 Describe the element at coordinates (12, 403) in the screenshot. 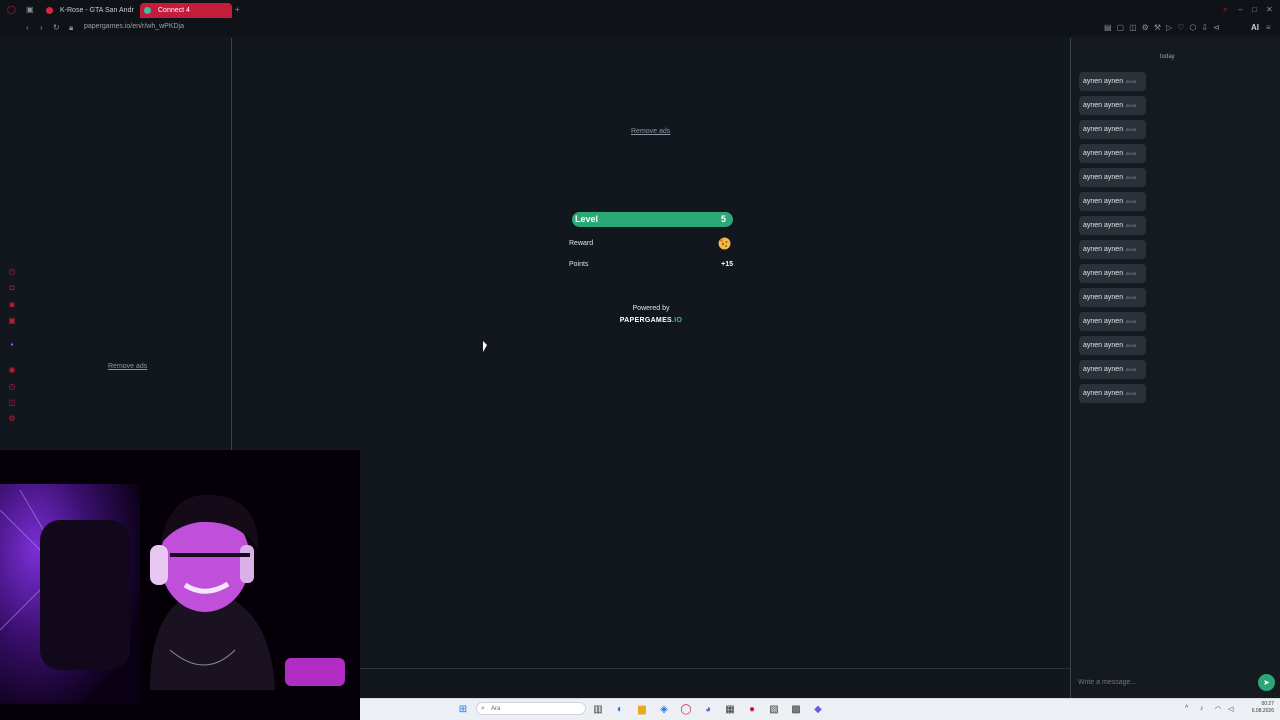

I see `sidebar-box-icon: ◫` at that location.